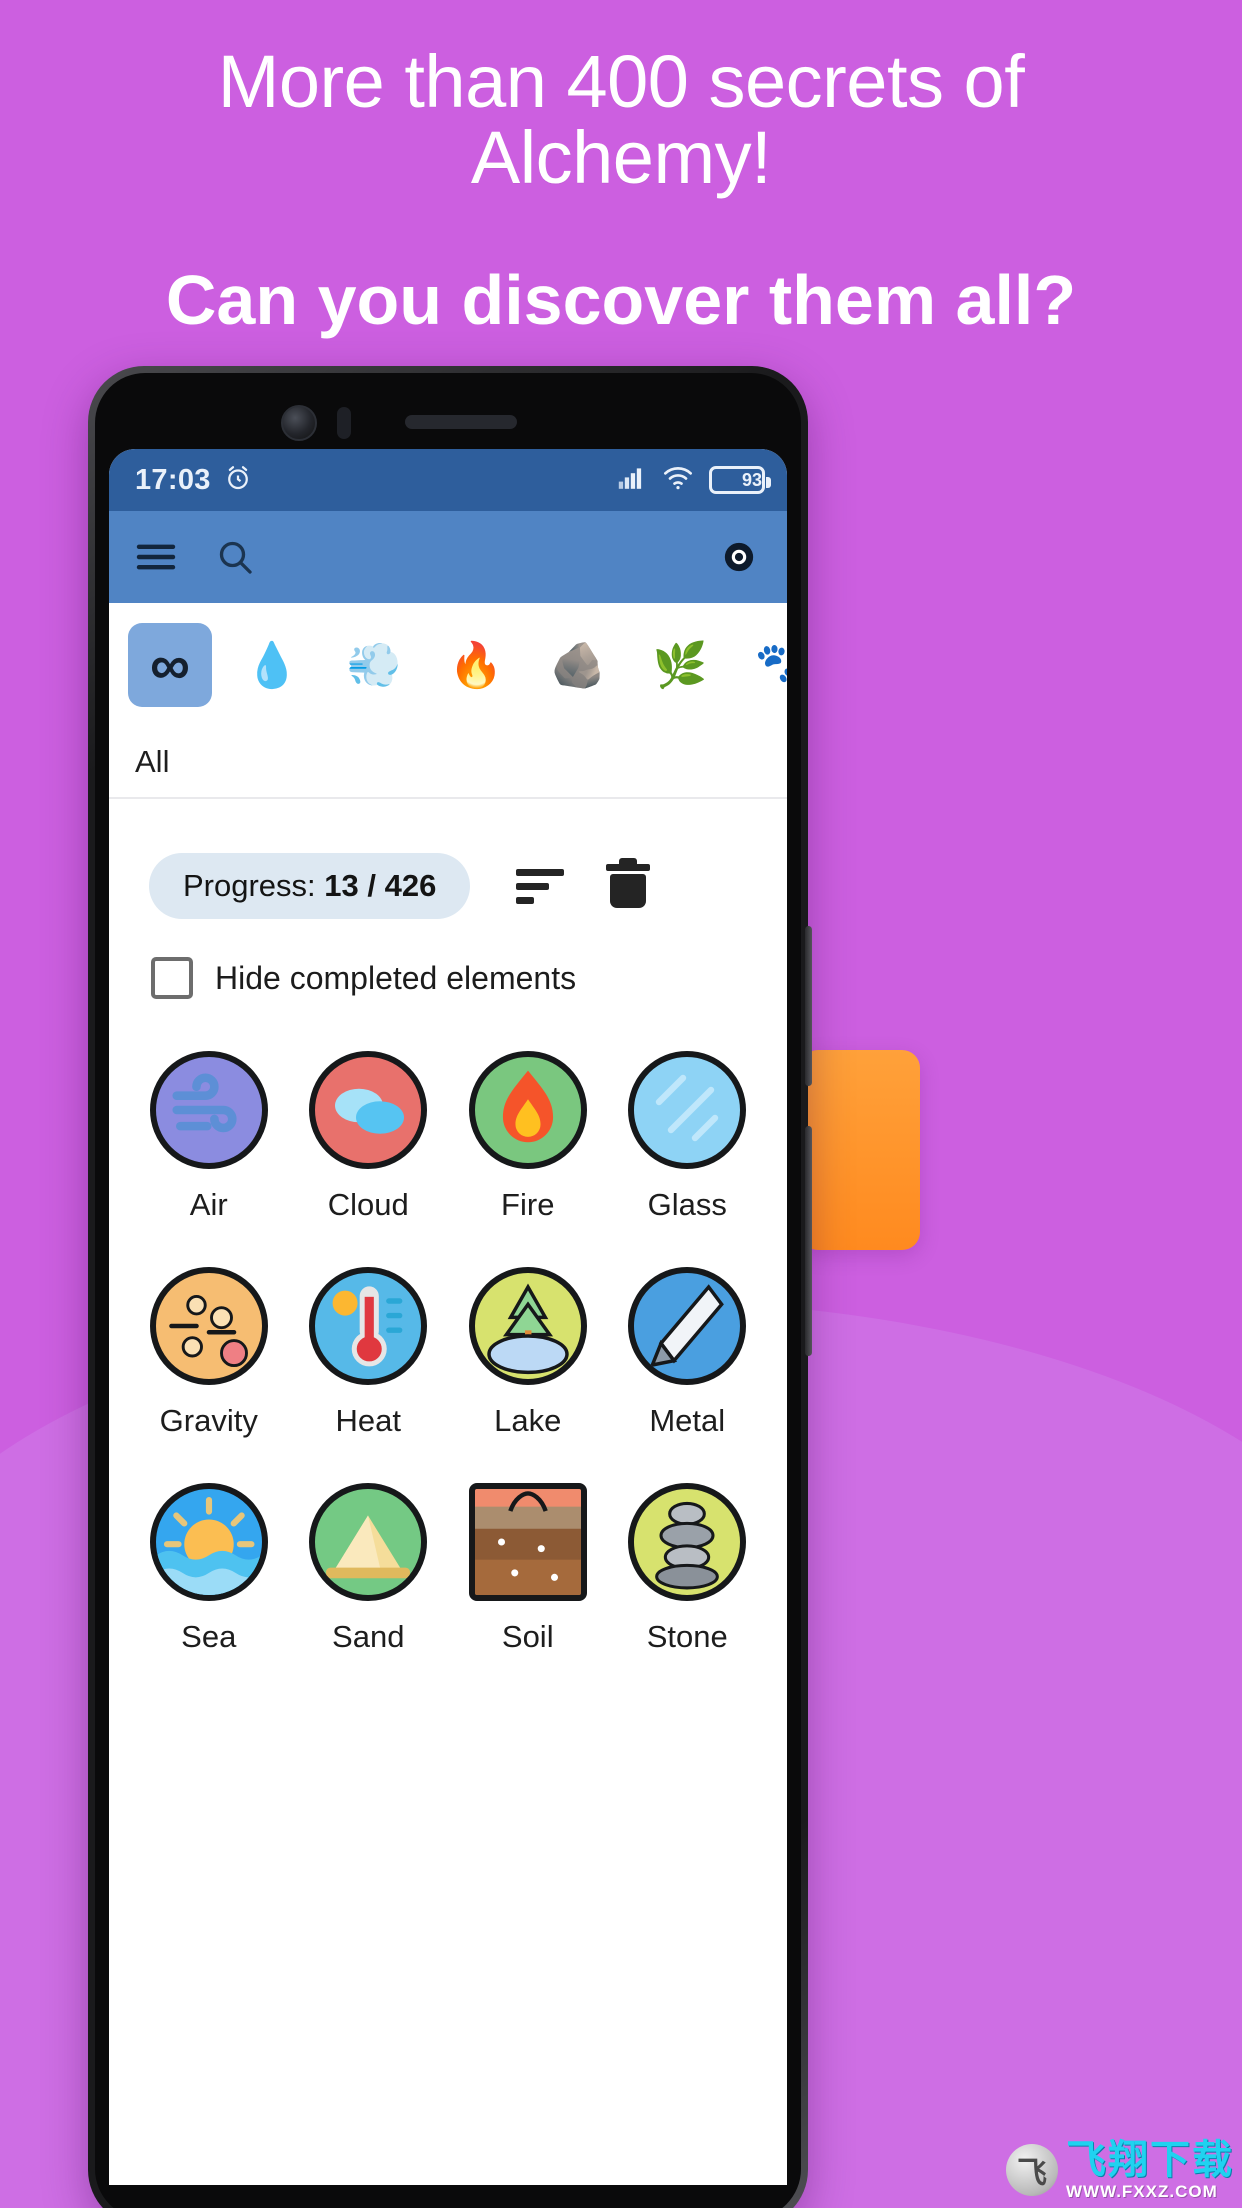 The image size is (1242, 2208). What do you see at coordinates (208, 1542) in the screenshot?
I see `sea-element-icon` at bounding box center [208, 1542].